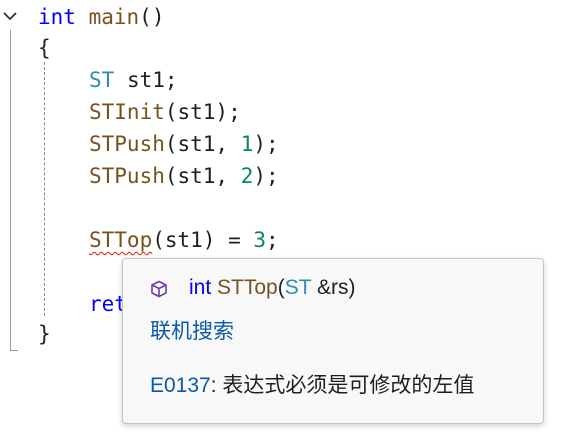 The image size is (564, 441). I want to click on code-line-open-brace: {, so click(44, 48).